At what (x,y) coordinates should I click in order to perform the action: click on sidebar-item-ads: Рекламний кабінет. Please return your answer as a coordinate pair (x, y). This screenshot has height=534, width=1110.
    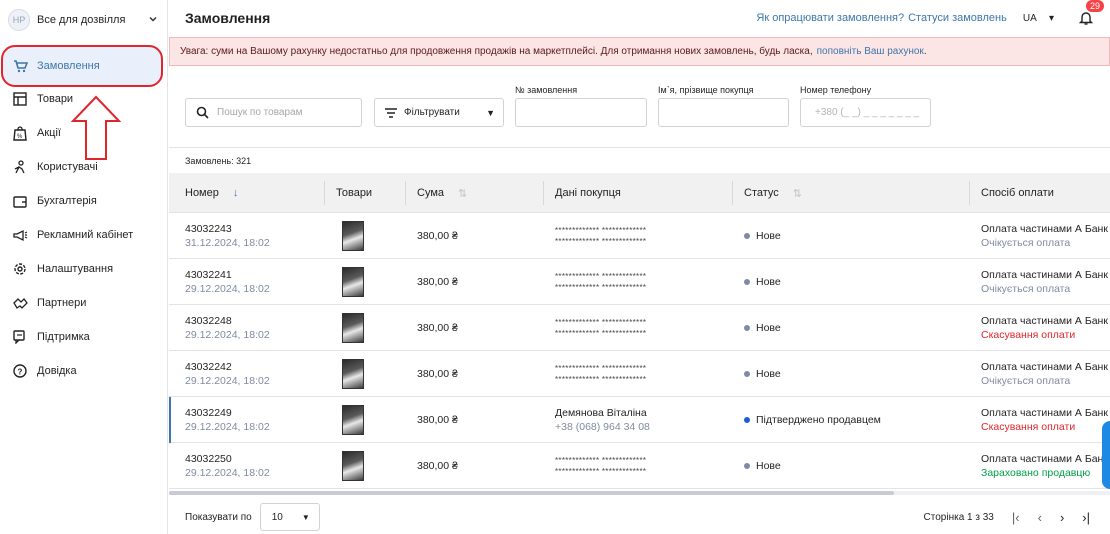
    Looking at the image, I should click on (83, 235).